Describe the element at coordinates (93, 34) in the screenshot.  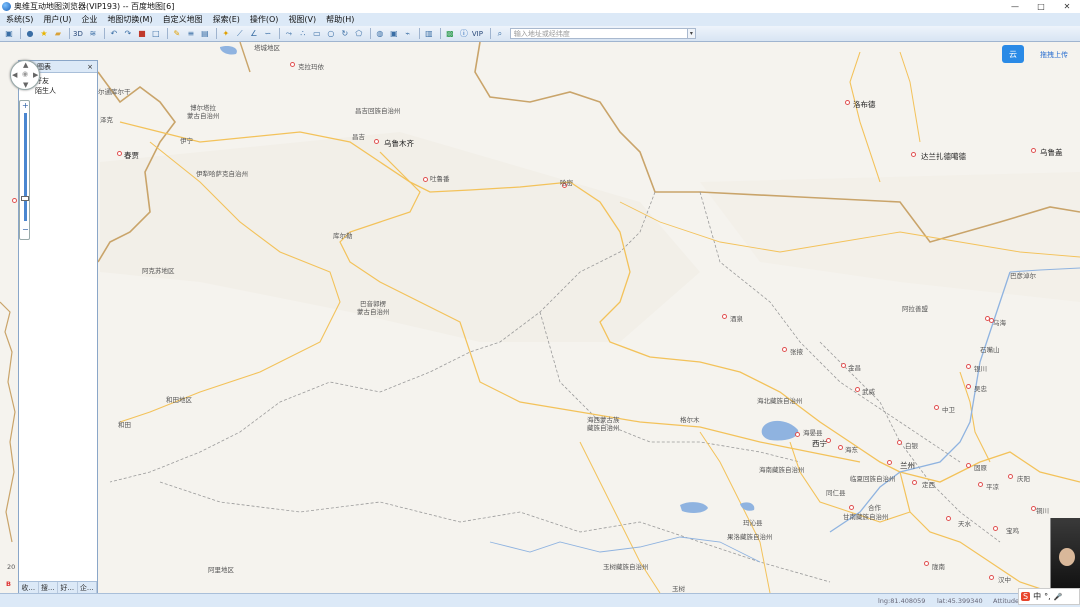
I see `layers-icon: ≋` at that location.